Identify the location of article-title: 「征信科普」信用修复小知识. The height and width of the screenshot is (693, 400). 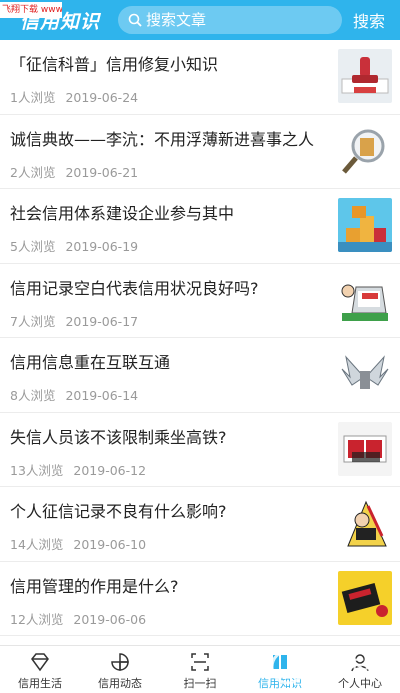
(114, 64).